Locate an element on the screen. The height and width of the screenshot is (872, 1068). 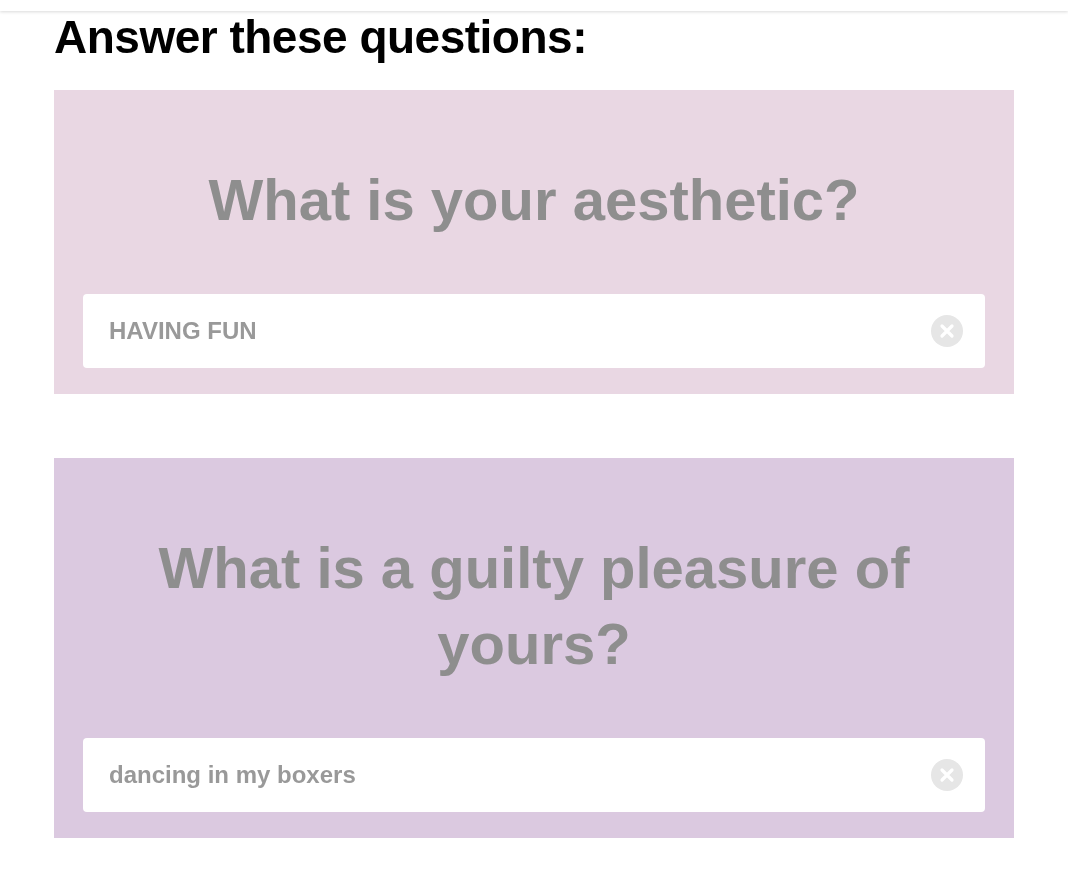
answer-field: dancing in my boxers is located at coordinates (534, 775).